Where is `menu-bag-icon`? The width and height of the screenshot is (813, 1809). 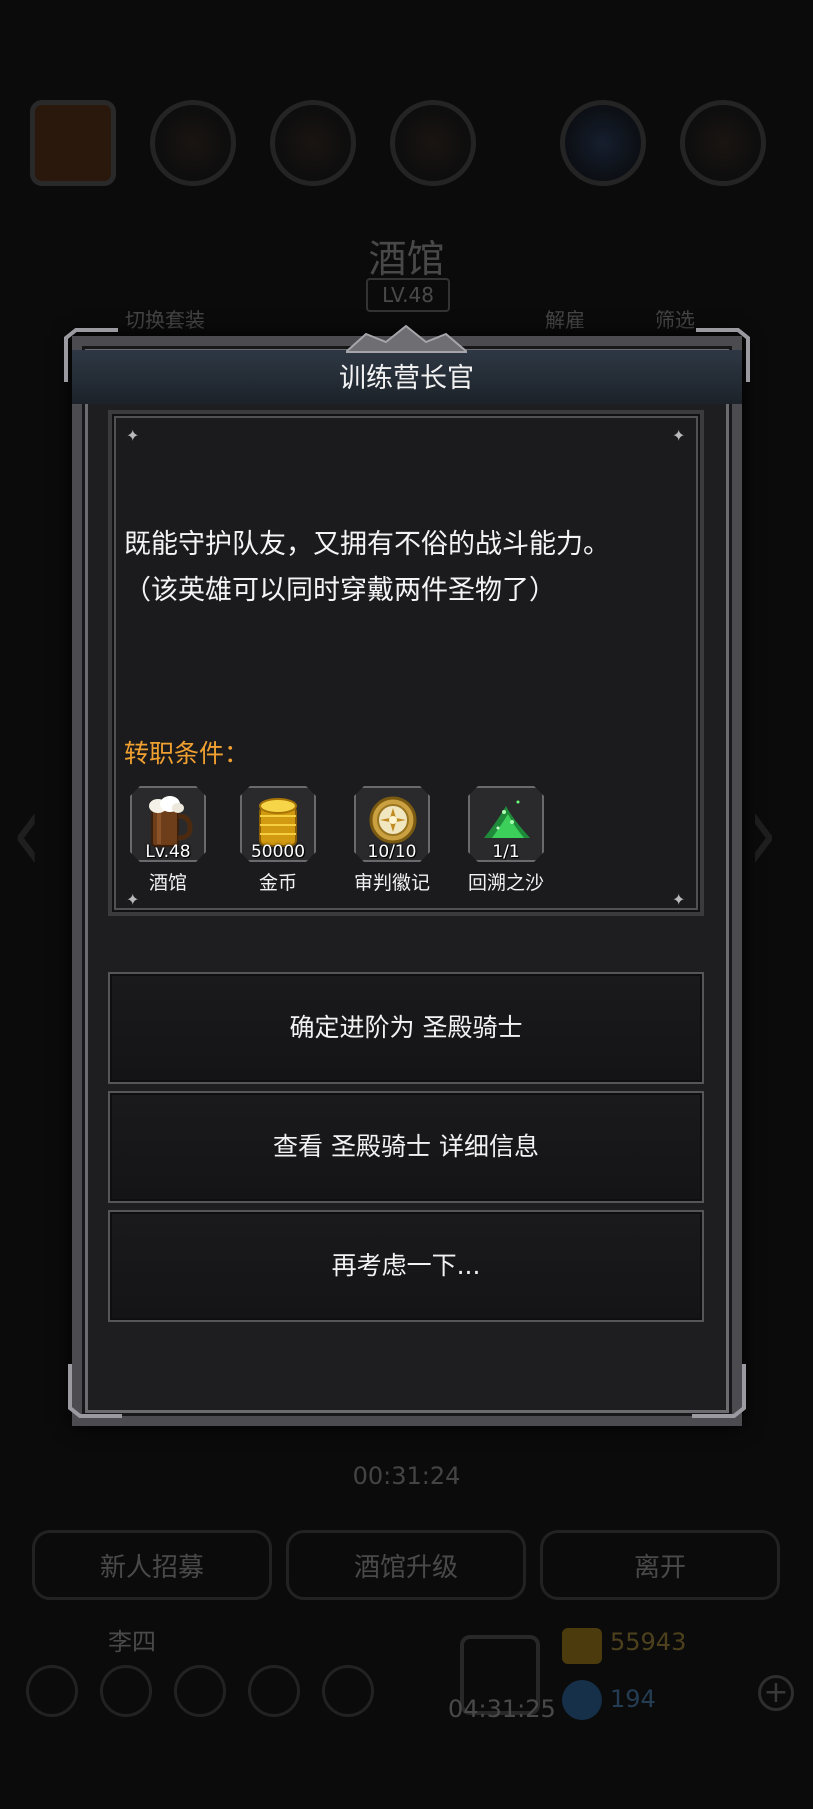
menu-bag-icon is located at coordinates (274, 1691).